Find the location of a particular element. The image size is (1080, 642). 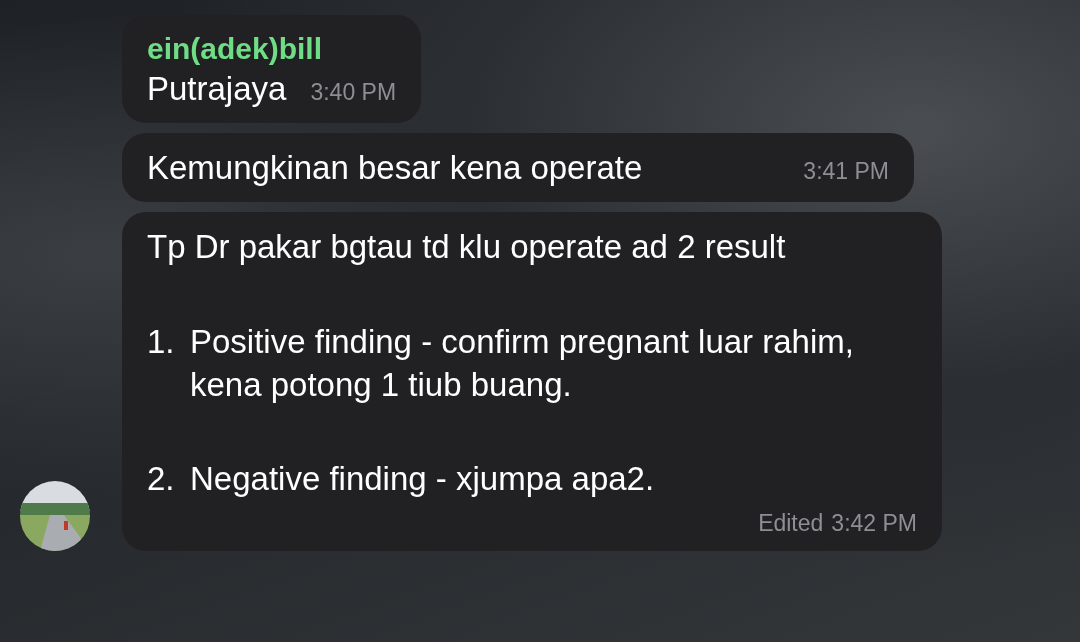

message-text: Tp Dr pakar bgtau td klu operate ad 2 result is located at coordinates (466, 246).